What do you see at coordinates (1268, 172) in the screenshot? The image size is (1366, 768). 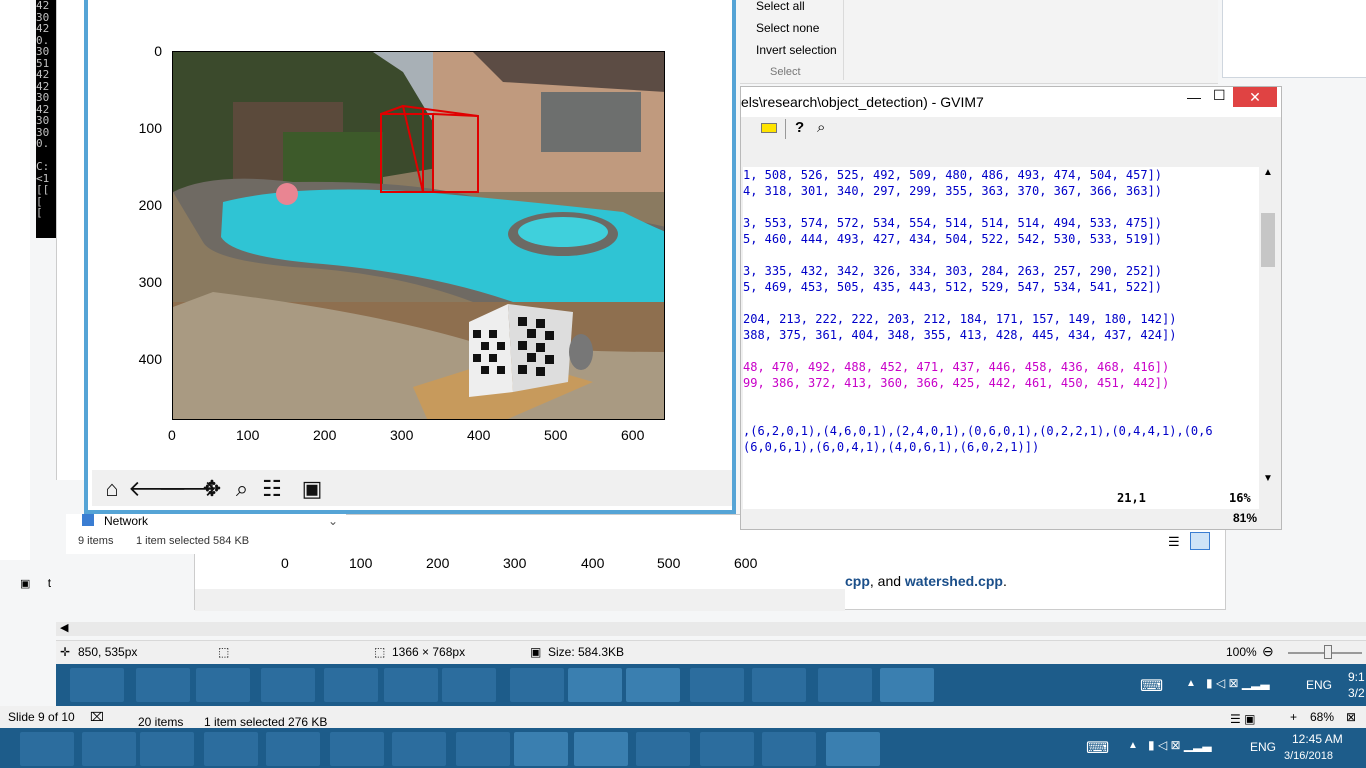 I see `scroll-up-icon: ▲` at bounding box center [1268, 172].